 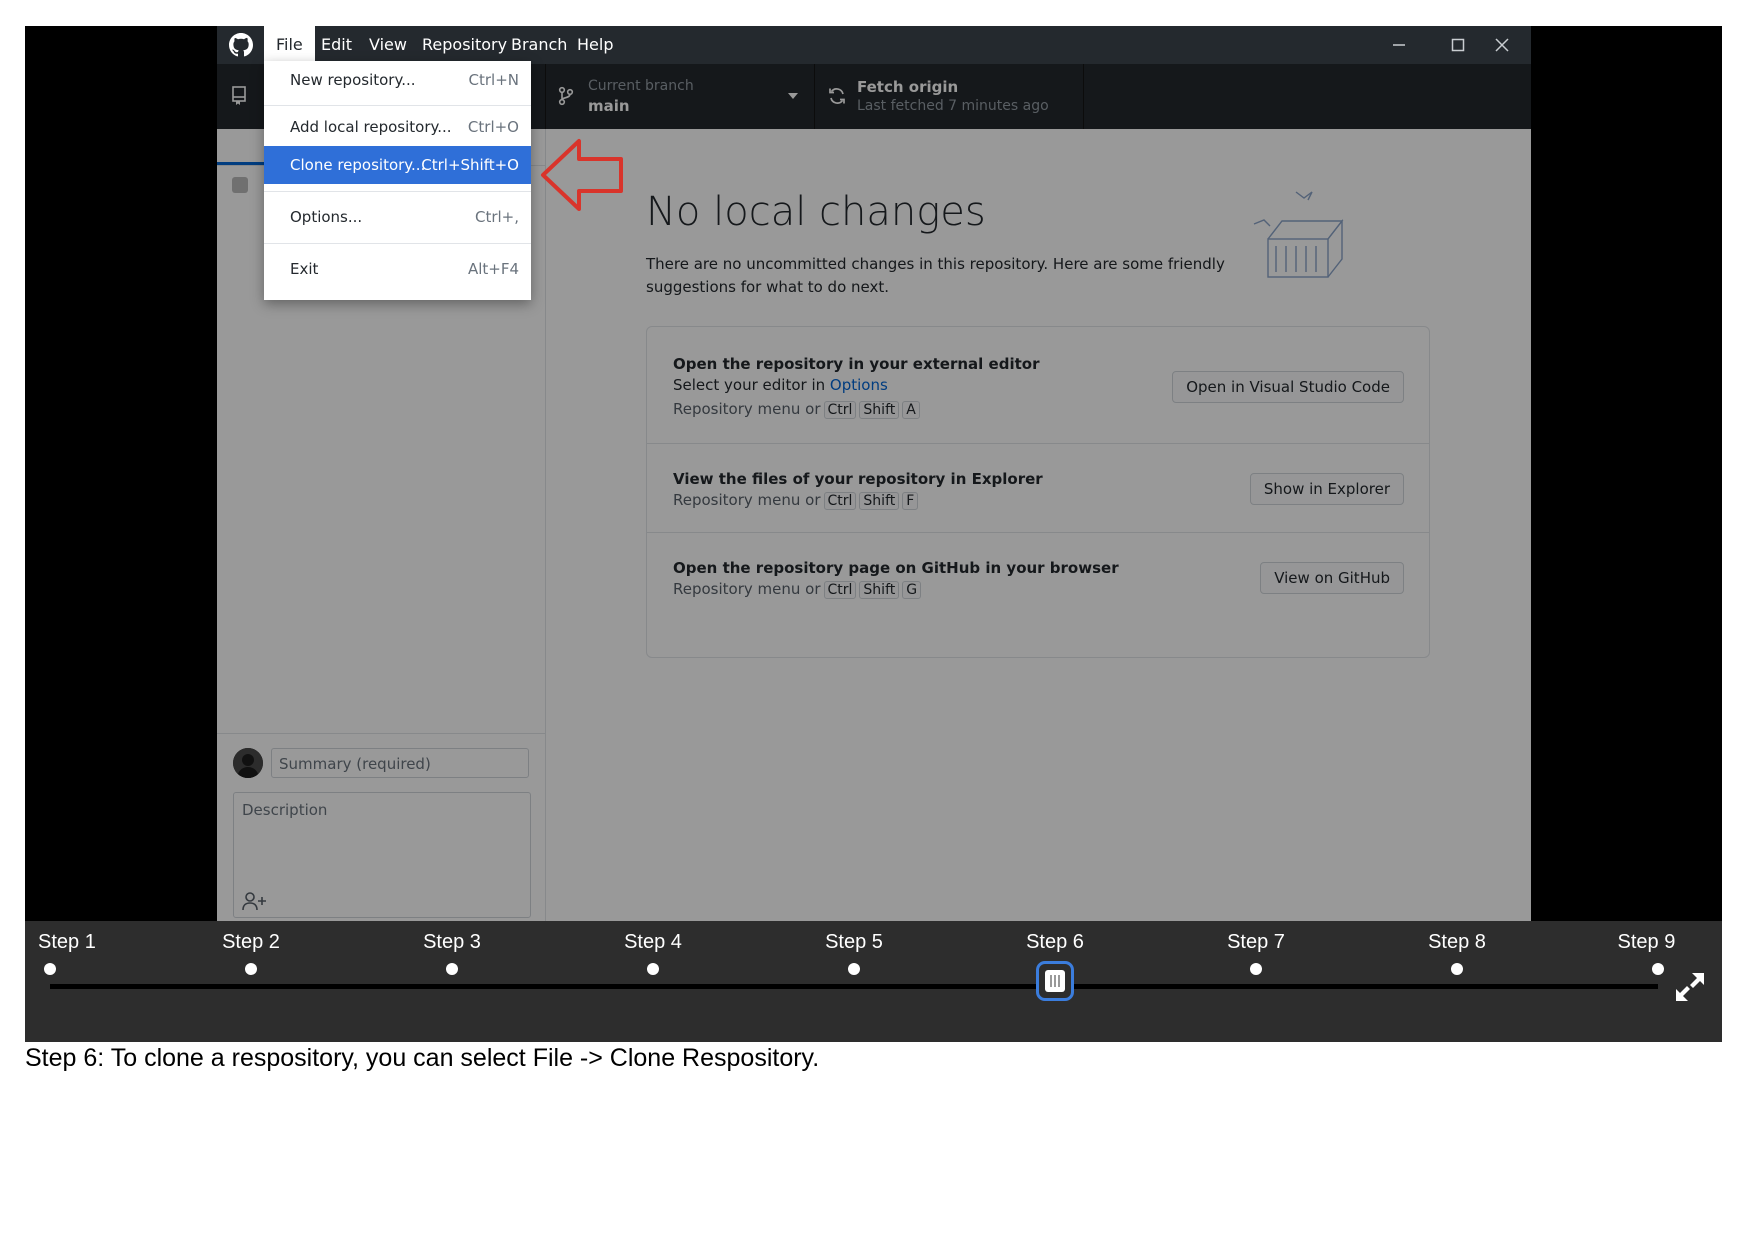 I want to click on step-label: Step 7, so click(x=1256, y=942).